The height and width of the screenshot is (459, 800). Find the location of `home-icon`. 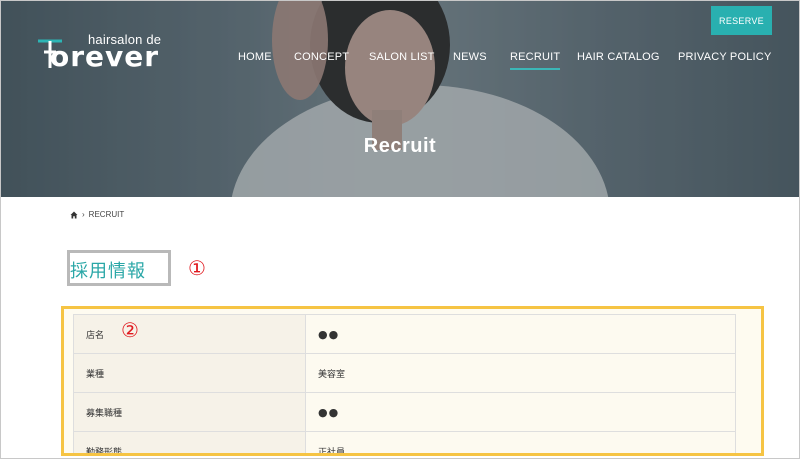

home-icon is located at coordinates (74, 215).